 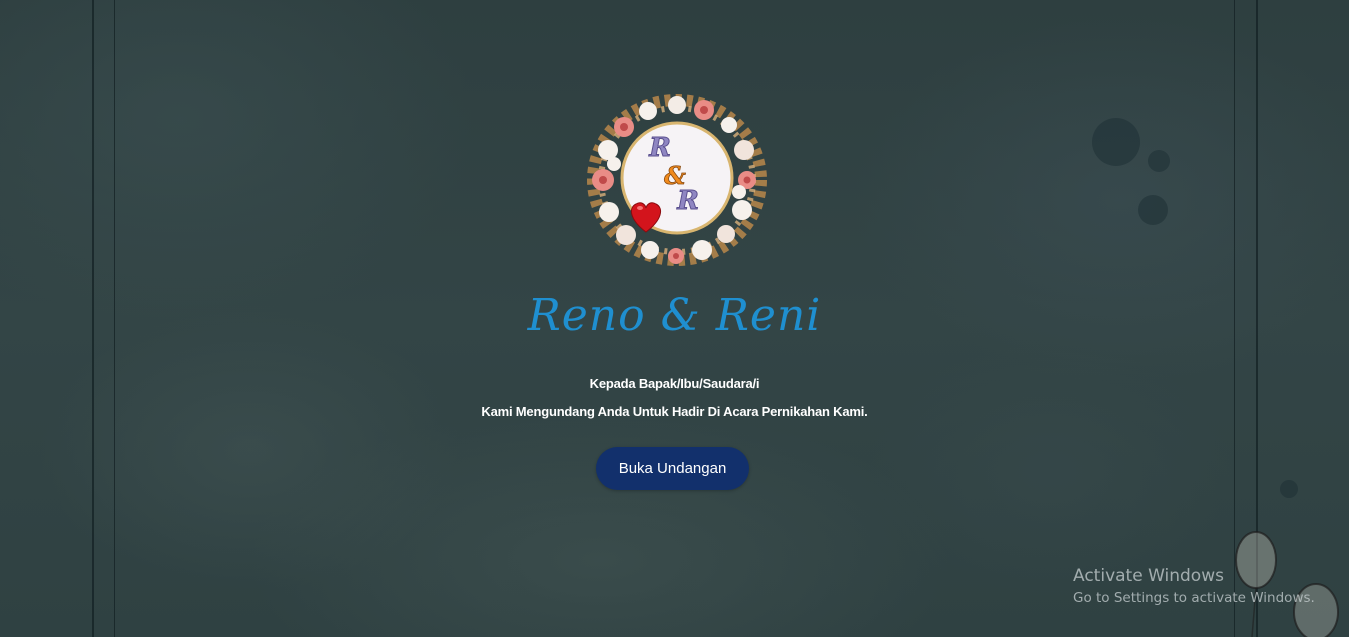 What do you see at coordinates (1148, 576) in the screenshot?
I see `activation-title: Activate Windows` at bounding box center [1148, 576].